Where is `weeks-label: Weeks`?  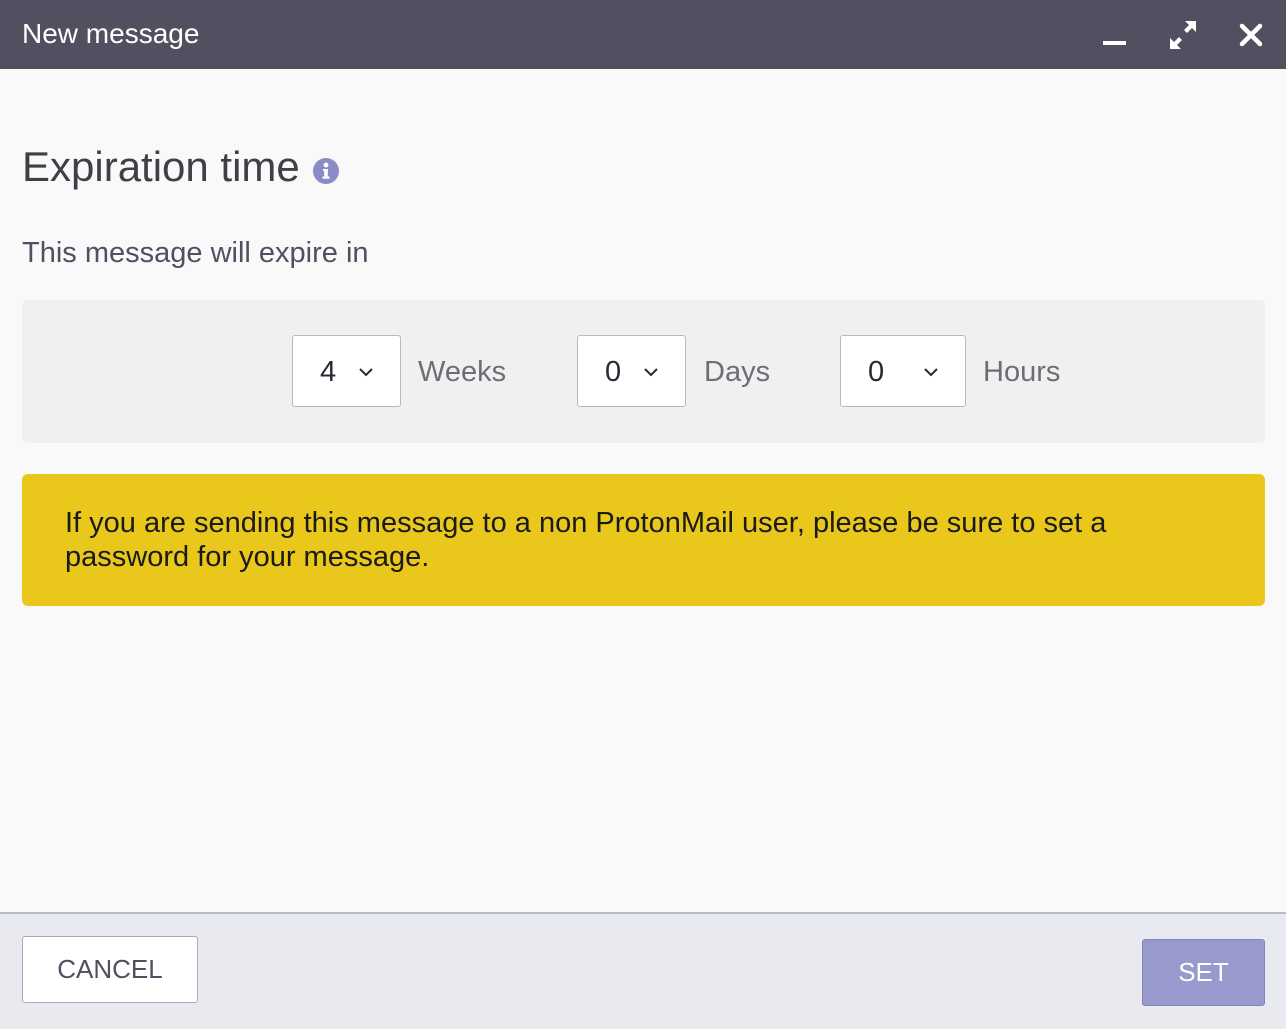
weeks-label: Weeks is located at coordinates (462, 372).